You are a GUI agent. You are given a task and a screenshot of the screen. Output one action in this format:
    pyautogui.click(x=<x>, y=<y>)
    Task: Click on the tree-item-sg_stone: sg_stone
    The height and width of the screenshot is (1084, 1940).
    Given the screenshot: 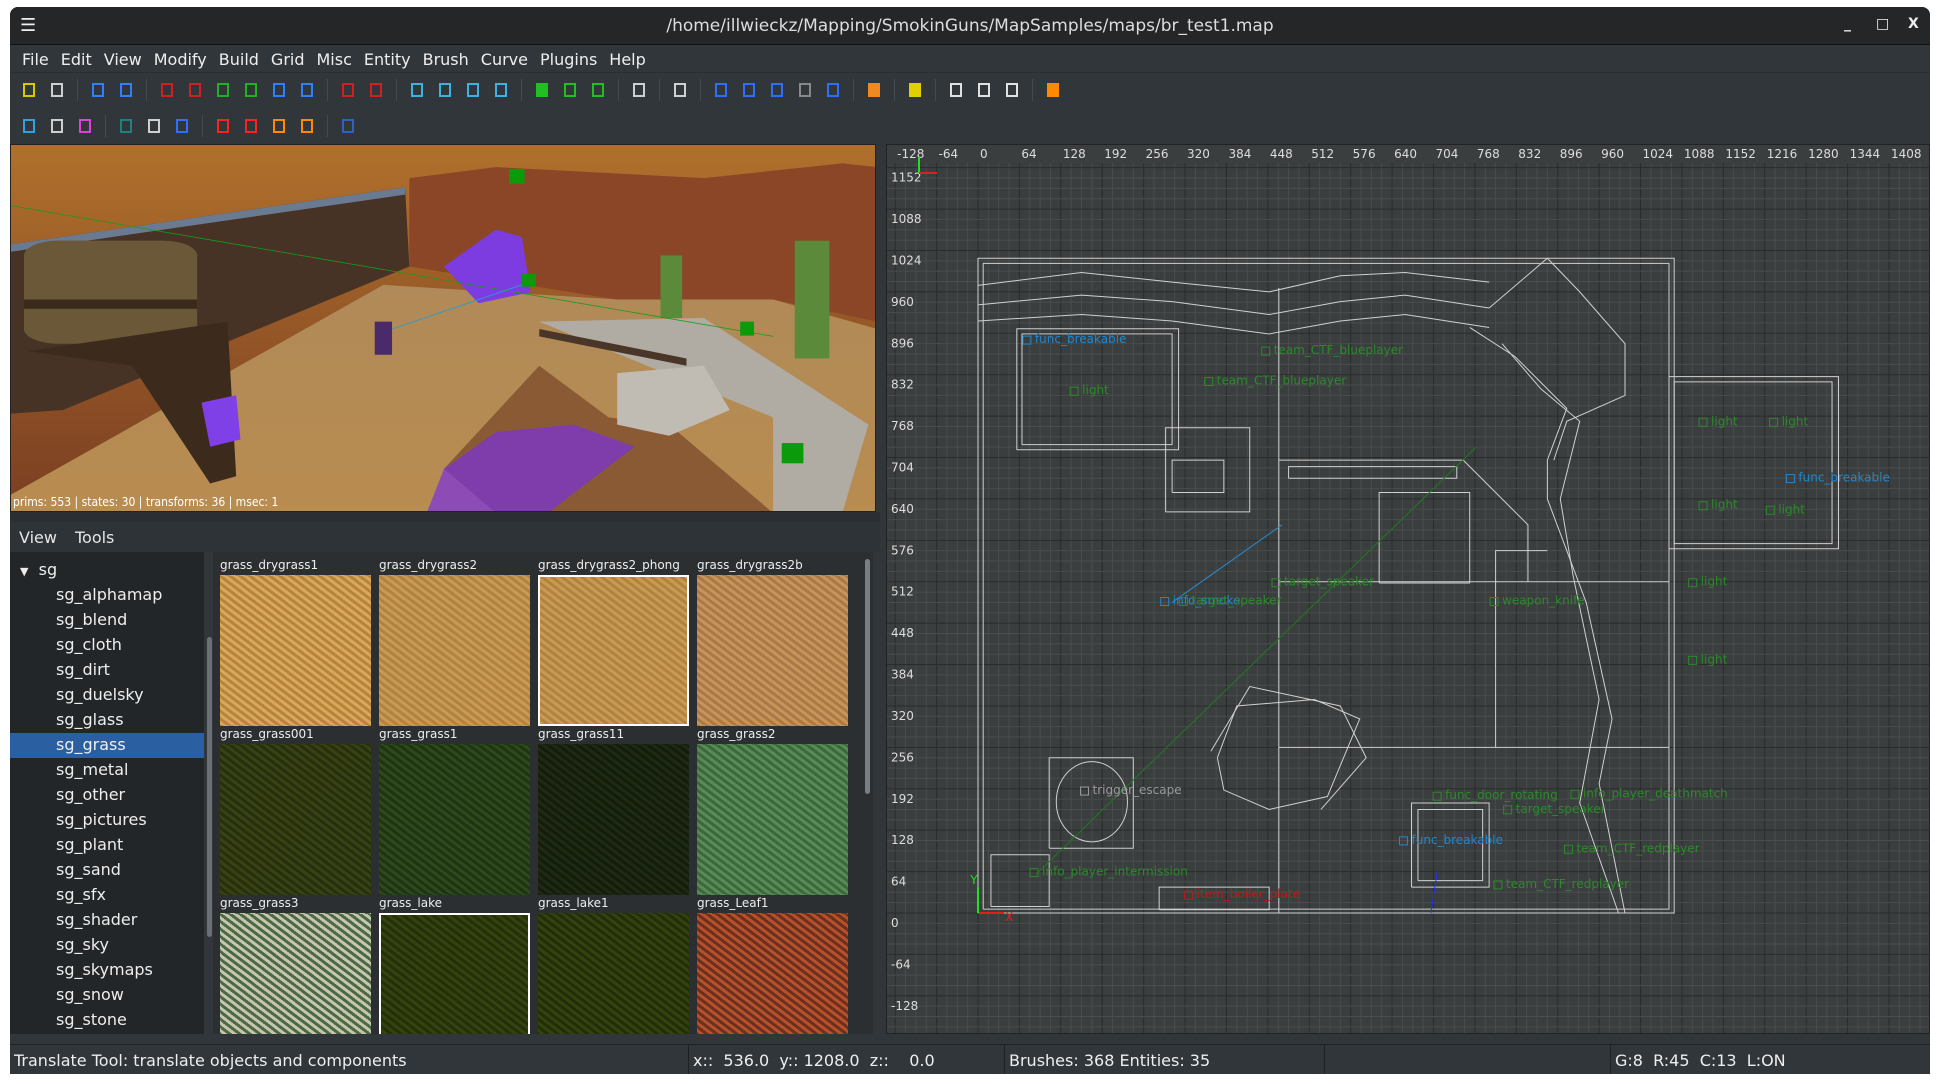 What is the action you would take?
    pyautogui.click(x=107, y=1020)
    